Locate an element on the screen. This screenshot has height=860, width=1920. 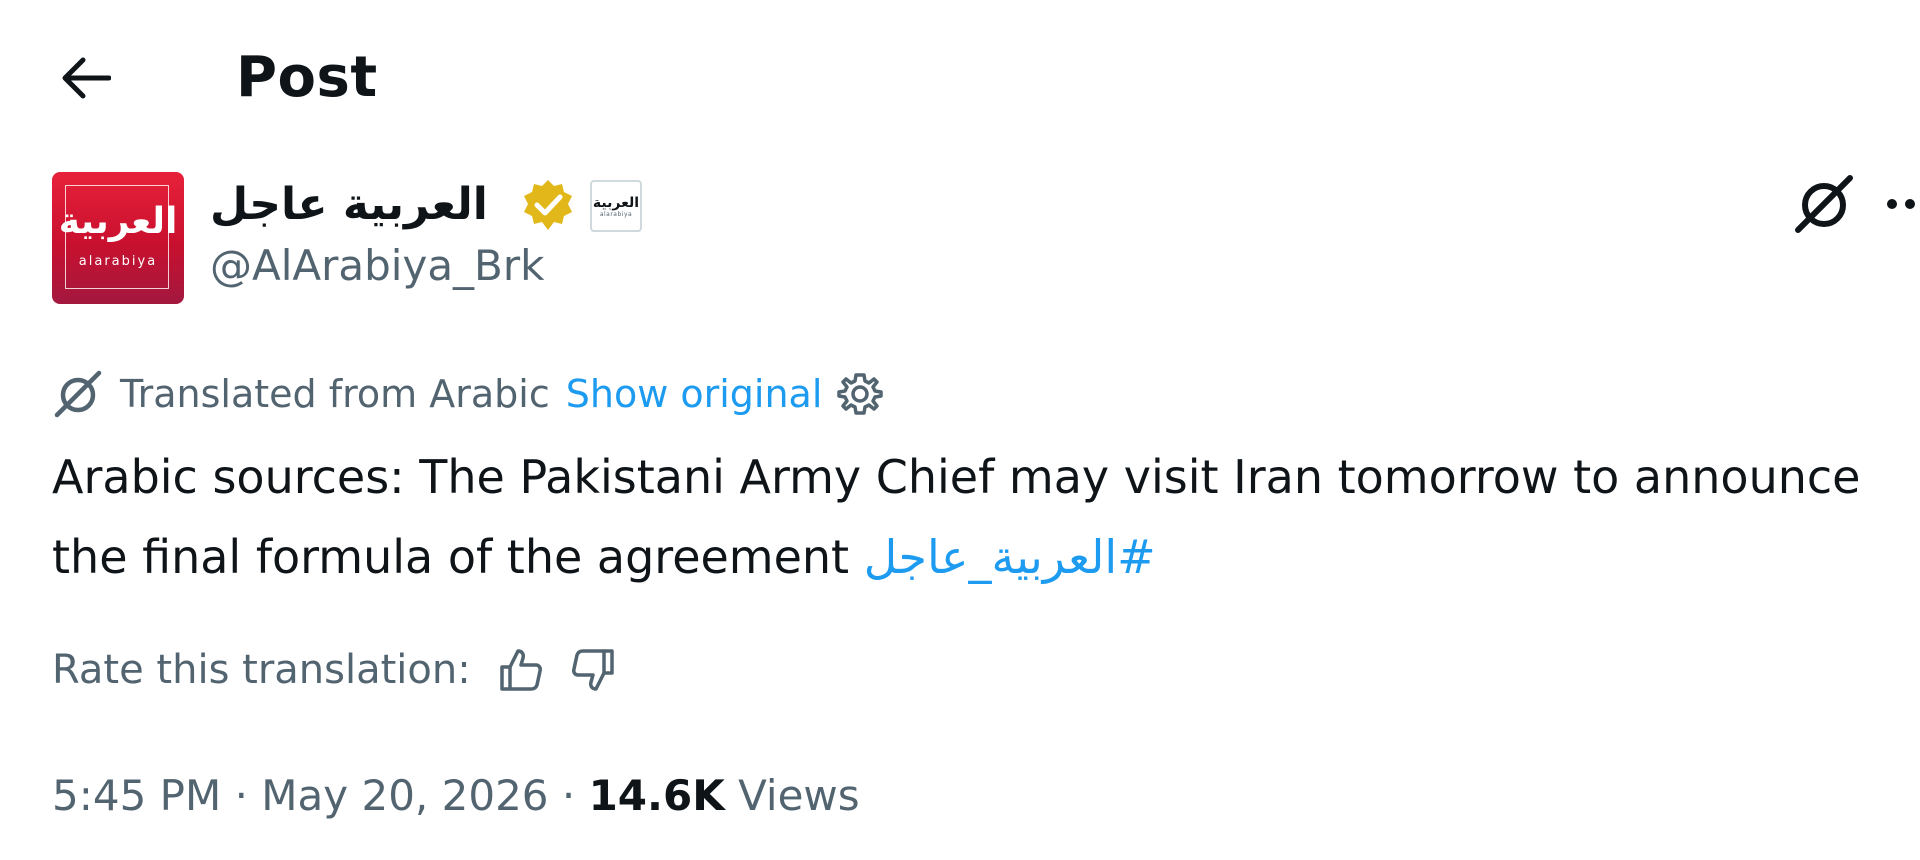
gear-icon is located at coordinates (860, 394).